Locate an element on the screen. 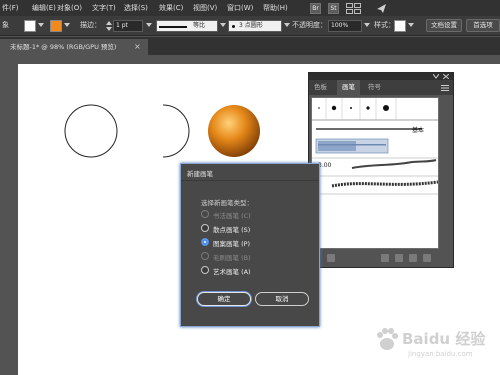 This screenshot has height=375, width=500. brush-library: 基本 3.00 is located at coordinates (375, 173).